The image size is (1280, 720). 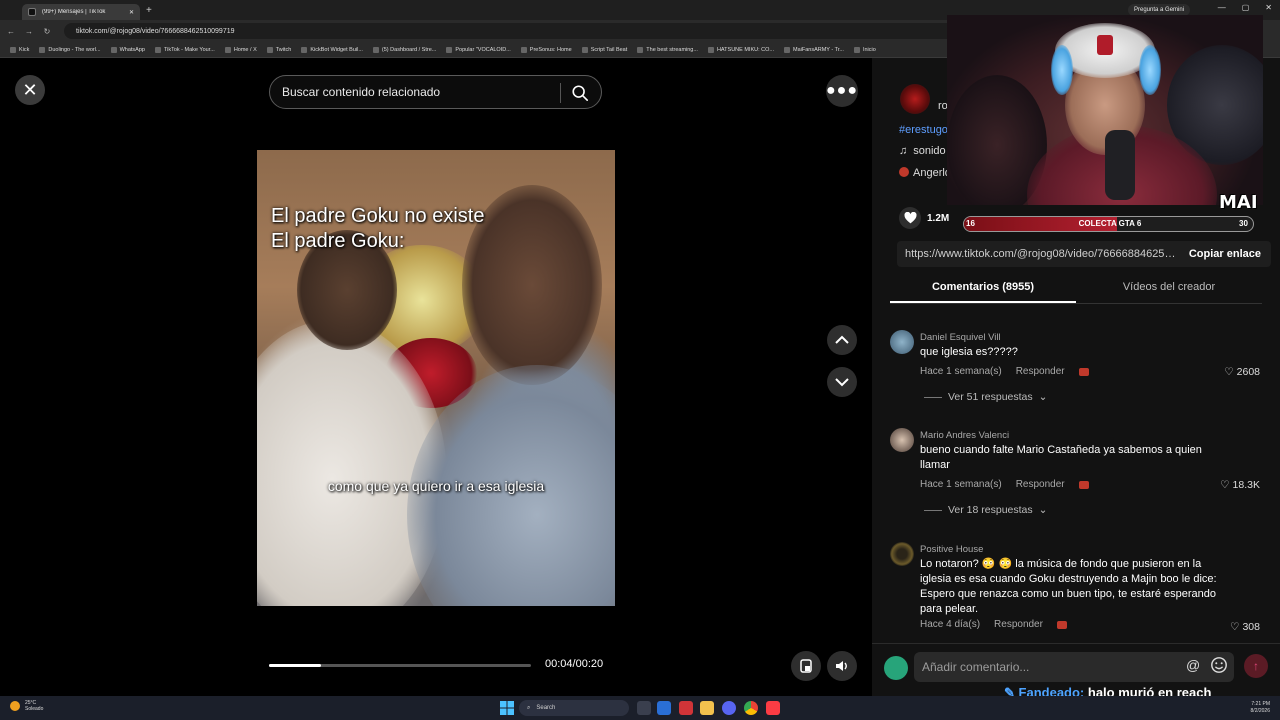 What do you see at coordinates (546, 708) in the screenshot?
I see `taskbar-search-label: Search` at bounding box center [546, 708].